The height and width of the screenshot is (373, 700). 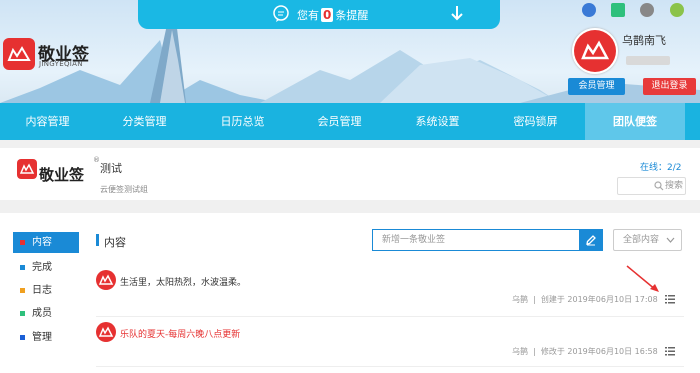 What do you see at coordinates (647, 10) in the screenshot?
I see `apple-icon` at bounding box center [647, 10].